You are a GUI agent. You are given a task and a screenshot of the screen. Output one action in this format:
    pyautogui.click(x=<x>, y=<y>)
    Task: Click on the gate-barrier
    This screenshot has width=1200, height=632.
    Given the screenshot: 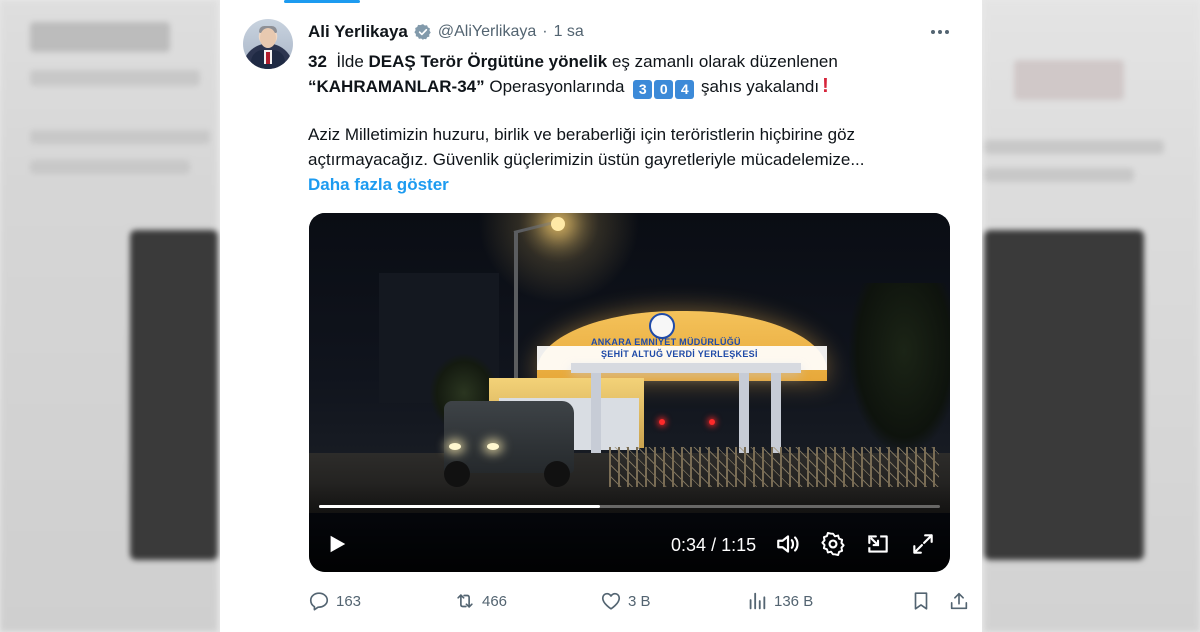 What is the action you would take?
    pyautogui.click(x=774, y=467)
    